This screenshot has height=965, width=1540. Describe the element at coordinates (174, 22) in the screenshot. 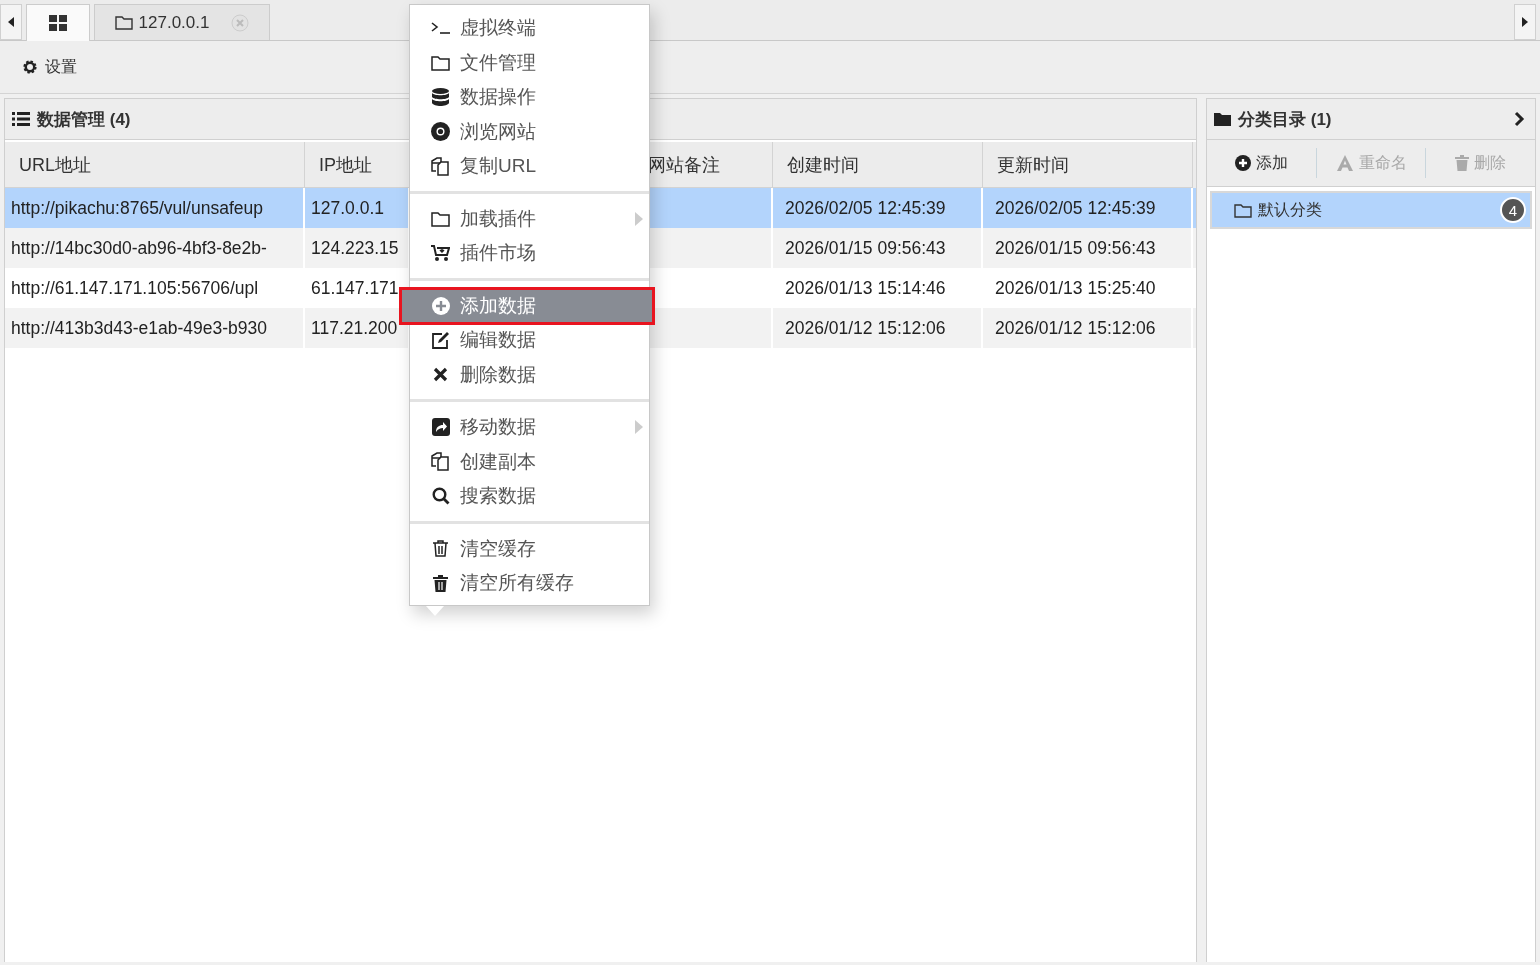

I see `tab-label: 127.0.0.1` at that location.